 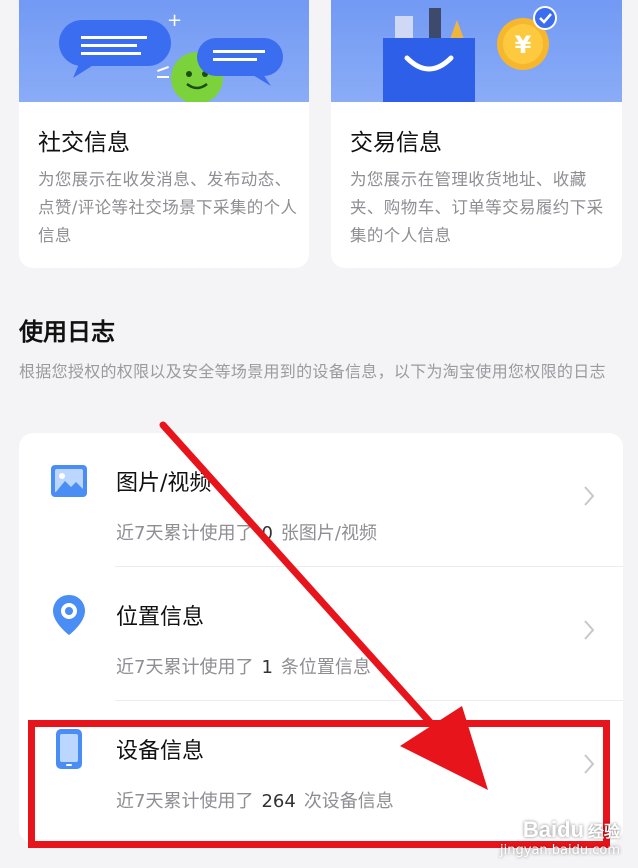 What do you see at coordinates (168, 207) in the screenshot?
I see `card-description: 为您展示在收发消息、发布动态、点赞/评论等社交场景下采集的个人信息` at bounding box center [168, 207].